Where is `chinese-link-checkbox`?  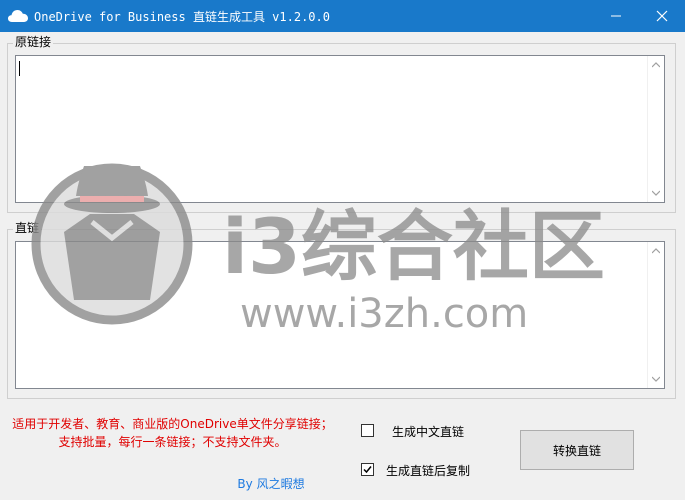 chinese-link-checkbox is located at coordinates (367, 430).